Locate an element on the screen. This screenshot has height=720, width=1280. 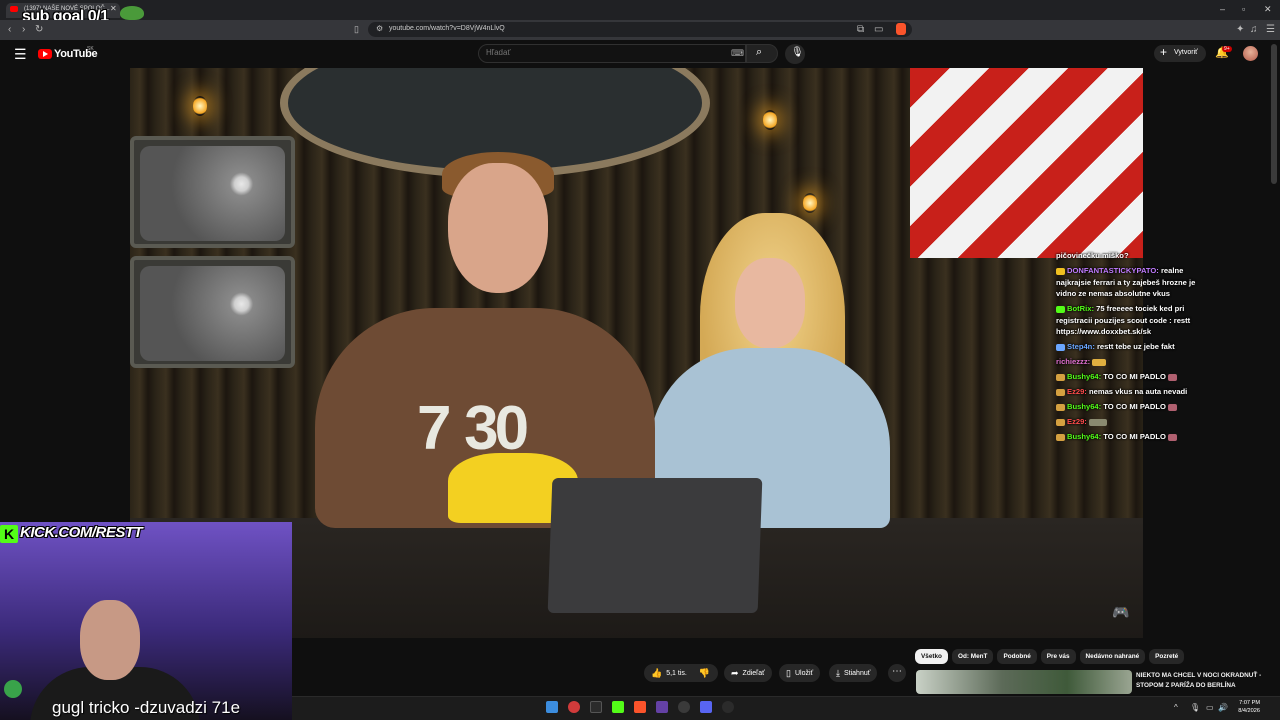
video-actions-area is located at coordinates (602, 664).